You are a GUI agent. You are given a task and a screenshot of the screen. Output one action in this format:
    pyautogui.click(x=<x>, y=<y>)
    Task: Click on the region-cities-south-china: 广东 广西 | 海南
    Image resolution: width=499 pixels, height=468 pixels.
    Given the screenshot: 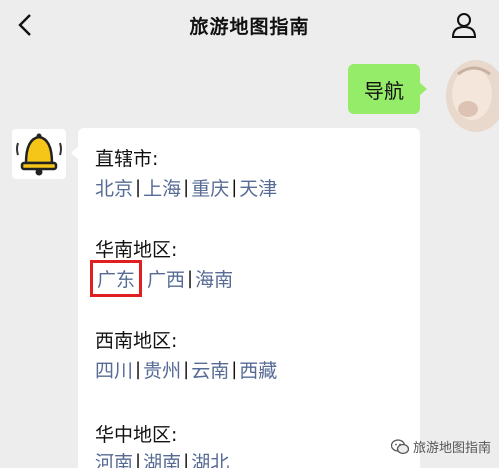 What is the action you would take?
    pyautogui.click(x=161, y=278)
    